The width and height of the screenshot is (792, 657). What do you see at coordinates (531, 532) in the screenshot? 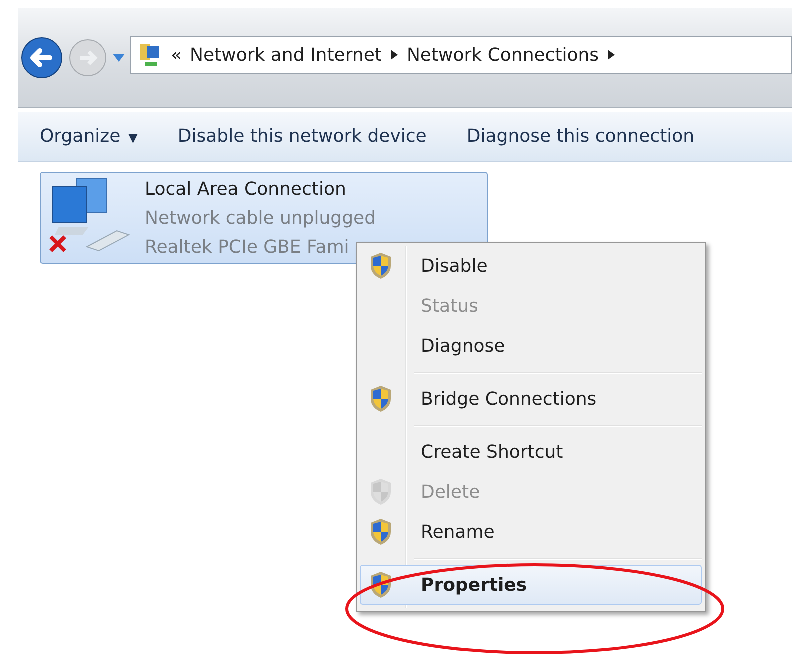
I see `menu-item: Rename` at bounding box center [531, 532].